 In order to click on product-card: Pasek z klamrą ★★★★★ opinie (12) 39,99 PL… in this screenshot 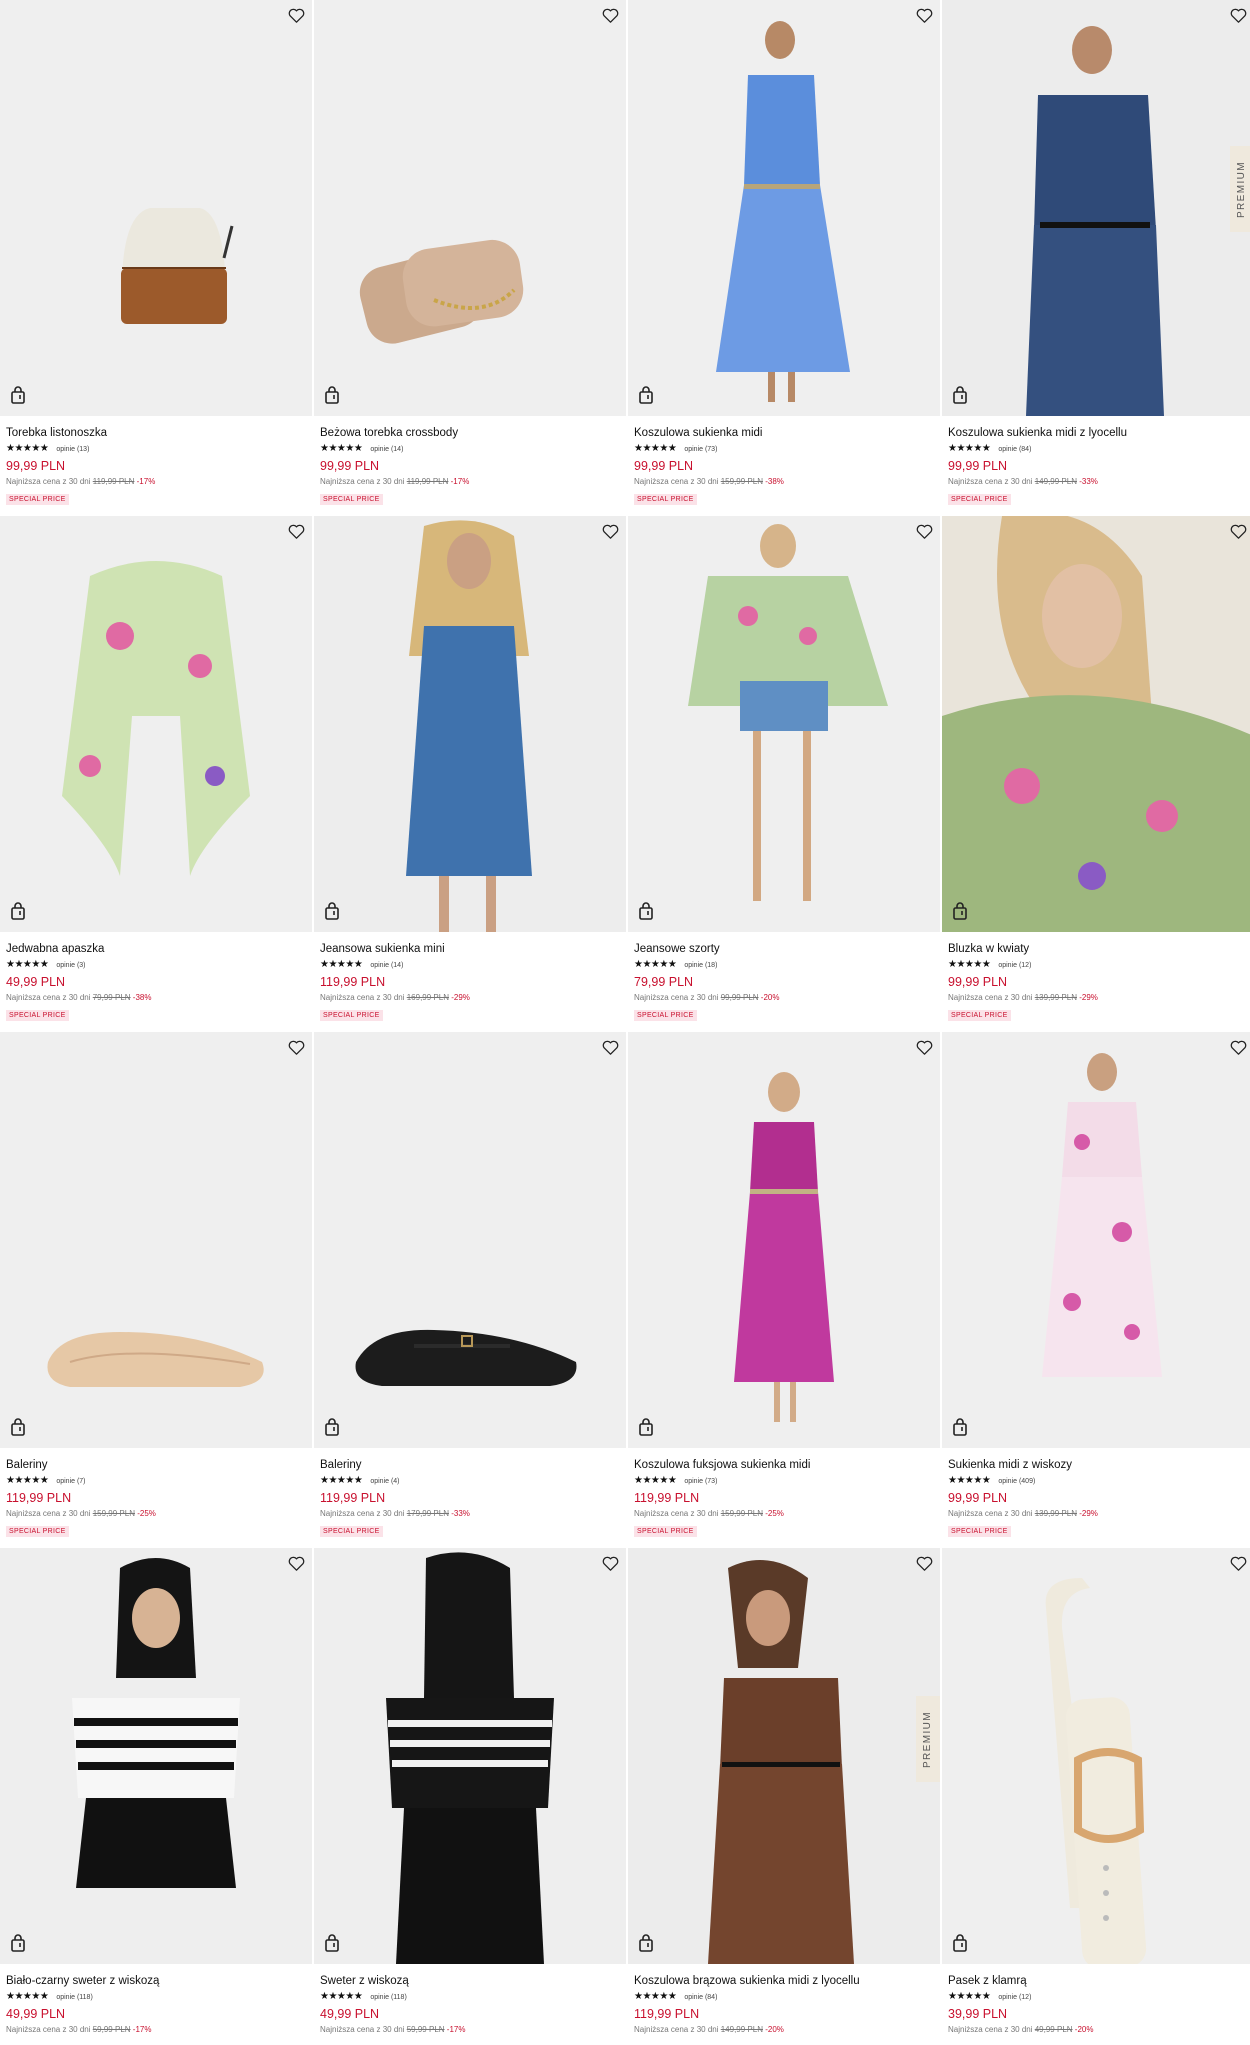, I will do `click(1096, 1796)`.